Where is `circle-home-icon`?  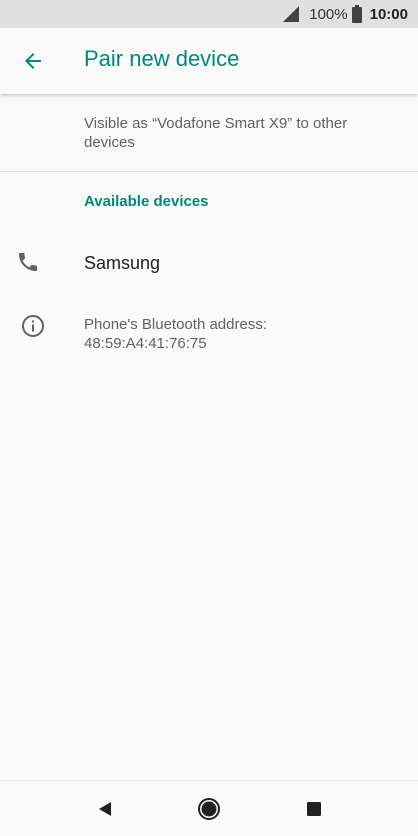 circle-home-icon is located at coordinates (209, 809).